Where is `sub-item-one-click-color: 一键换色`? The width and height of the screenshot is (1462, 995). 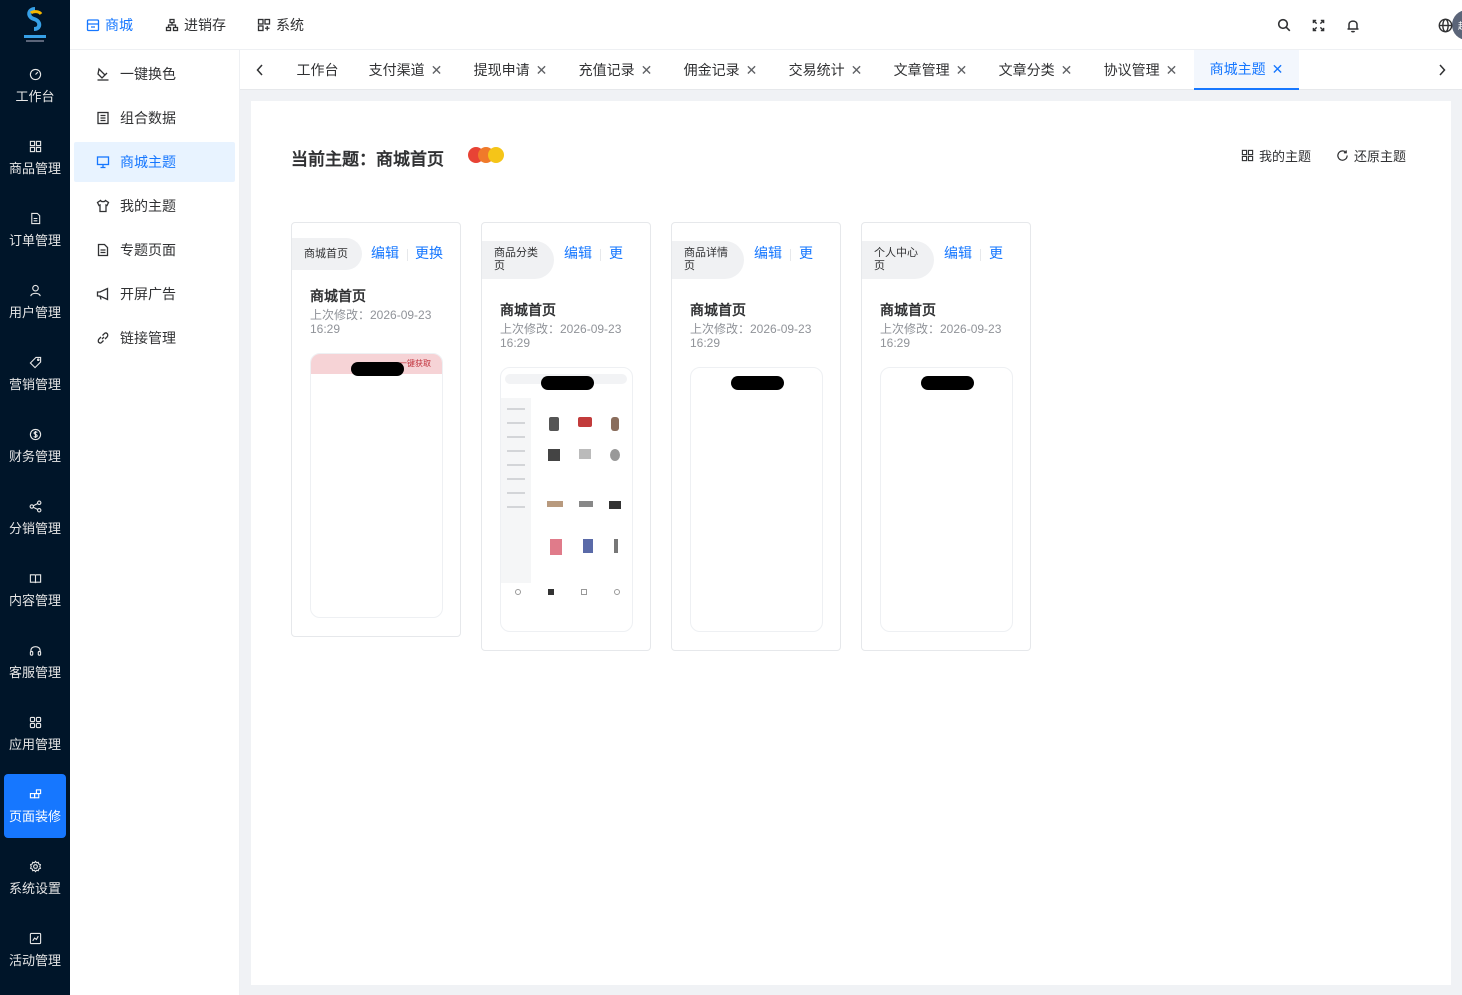 sub-item-one-click-color: 一键换色 is located at coordinates (154, 74).